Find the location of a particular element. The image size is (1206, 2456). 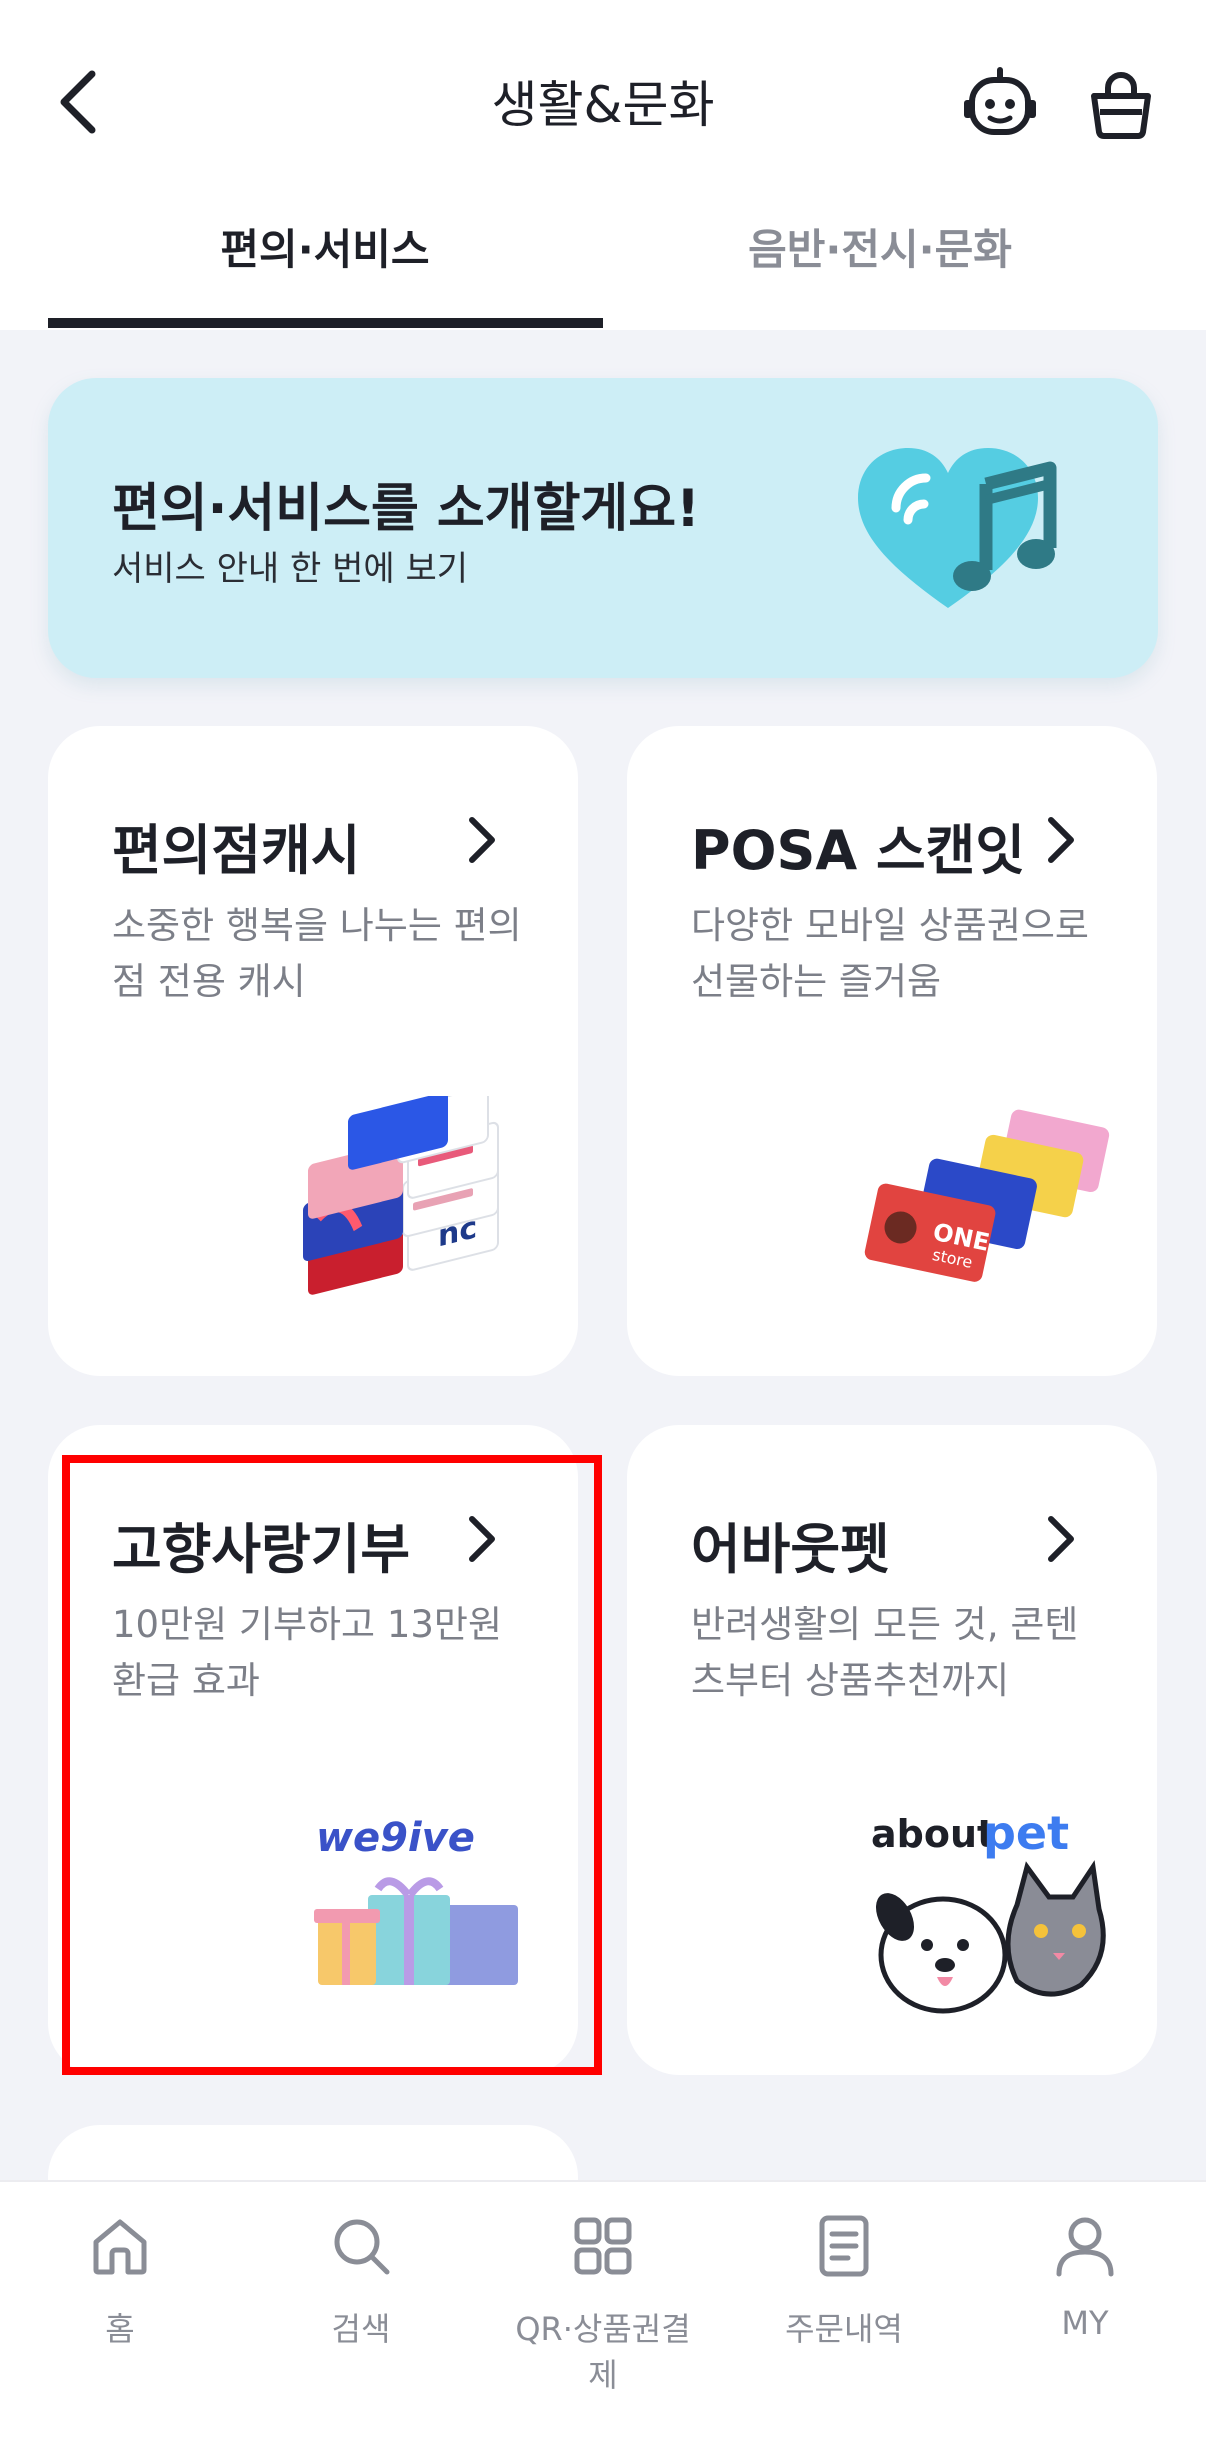

nav-home: 홈 is located at coordinates (120, 2285).